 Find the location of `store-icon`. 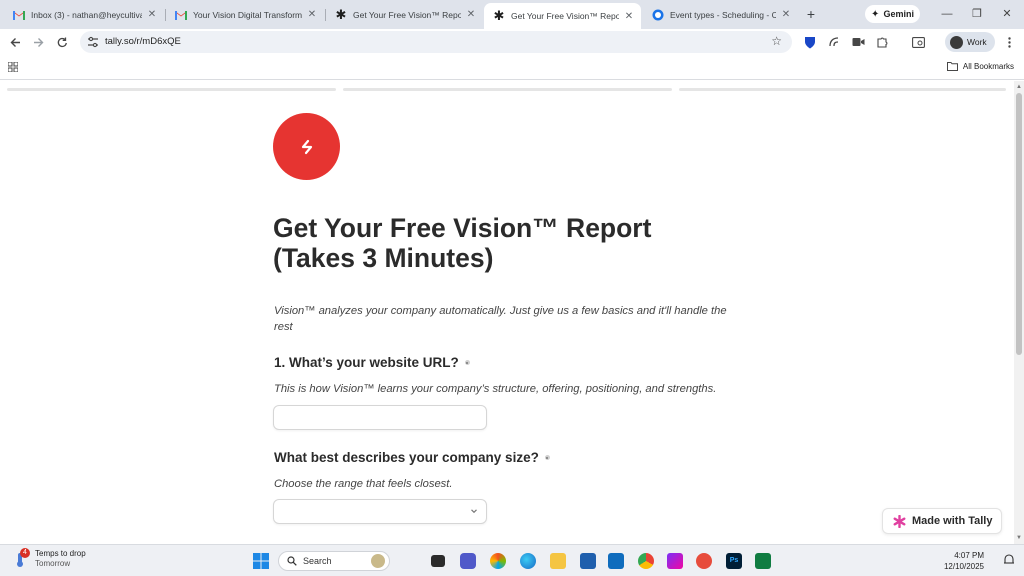

store-icon is located at coordinates (588, 561).